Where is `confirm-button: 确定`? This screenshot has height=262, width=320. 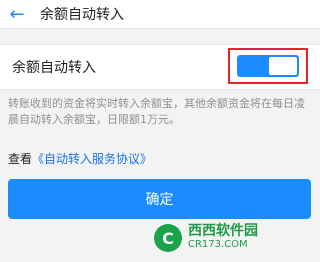 confirm-button: 确定 is located at coordinates (159, 199).